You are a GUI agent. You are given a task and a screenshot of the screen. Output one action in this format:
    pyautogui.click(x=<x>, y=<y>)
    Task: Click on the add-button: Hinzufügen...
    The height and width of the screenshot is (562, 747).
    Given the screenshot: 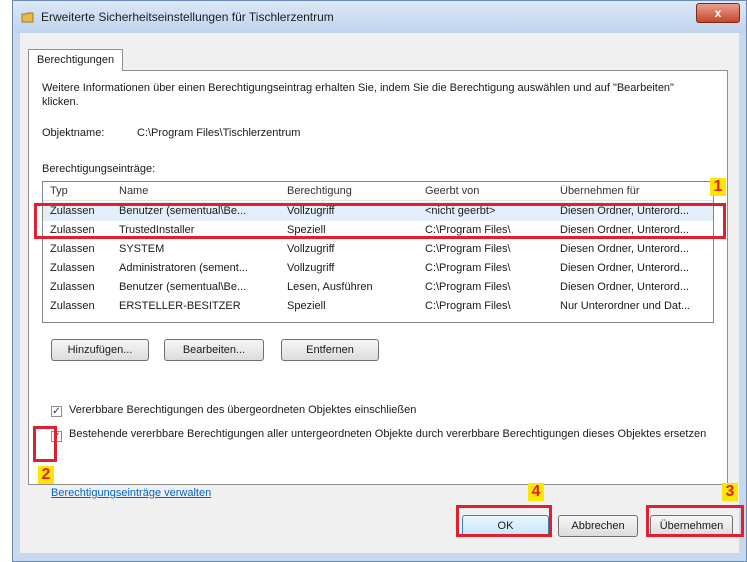 What is the action you would take?
    pyautogui.click(x=100, y=350)
    